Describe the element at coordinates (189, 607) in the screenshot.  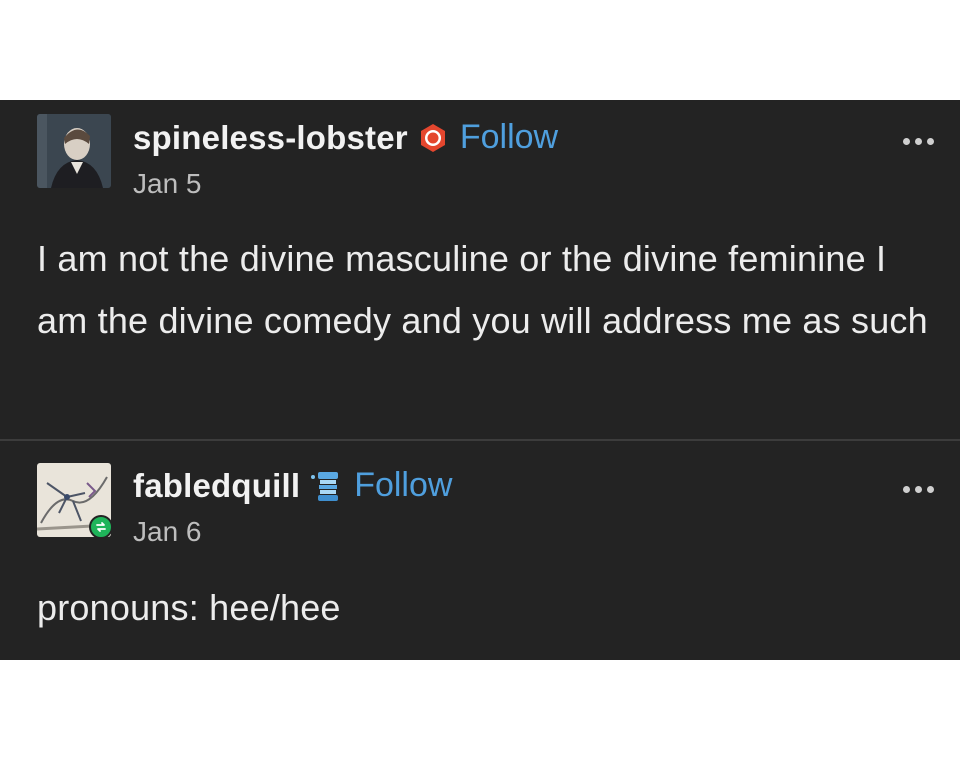
I see `post-body: pronouns: hee/hee` at that location.